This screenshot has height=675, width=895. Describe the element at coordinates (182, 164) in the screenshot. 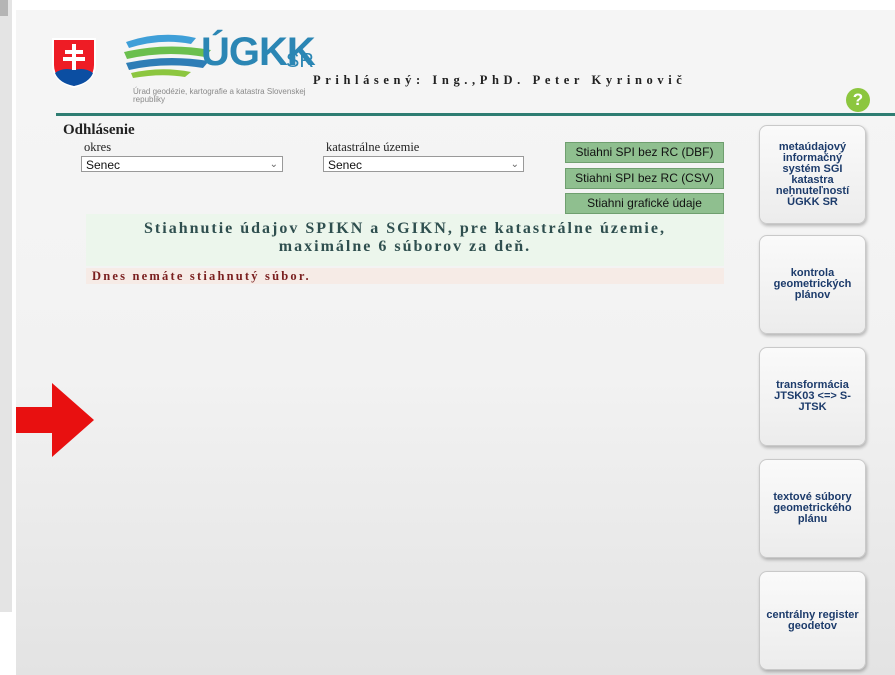

I see `okres-select: Senec ⌄` at that location.